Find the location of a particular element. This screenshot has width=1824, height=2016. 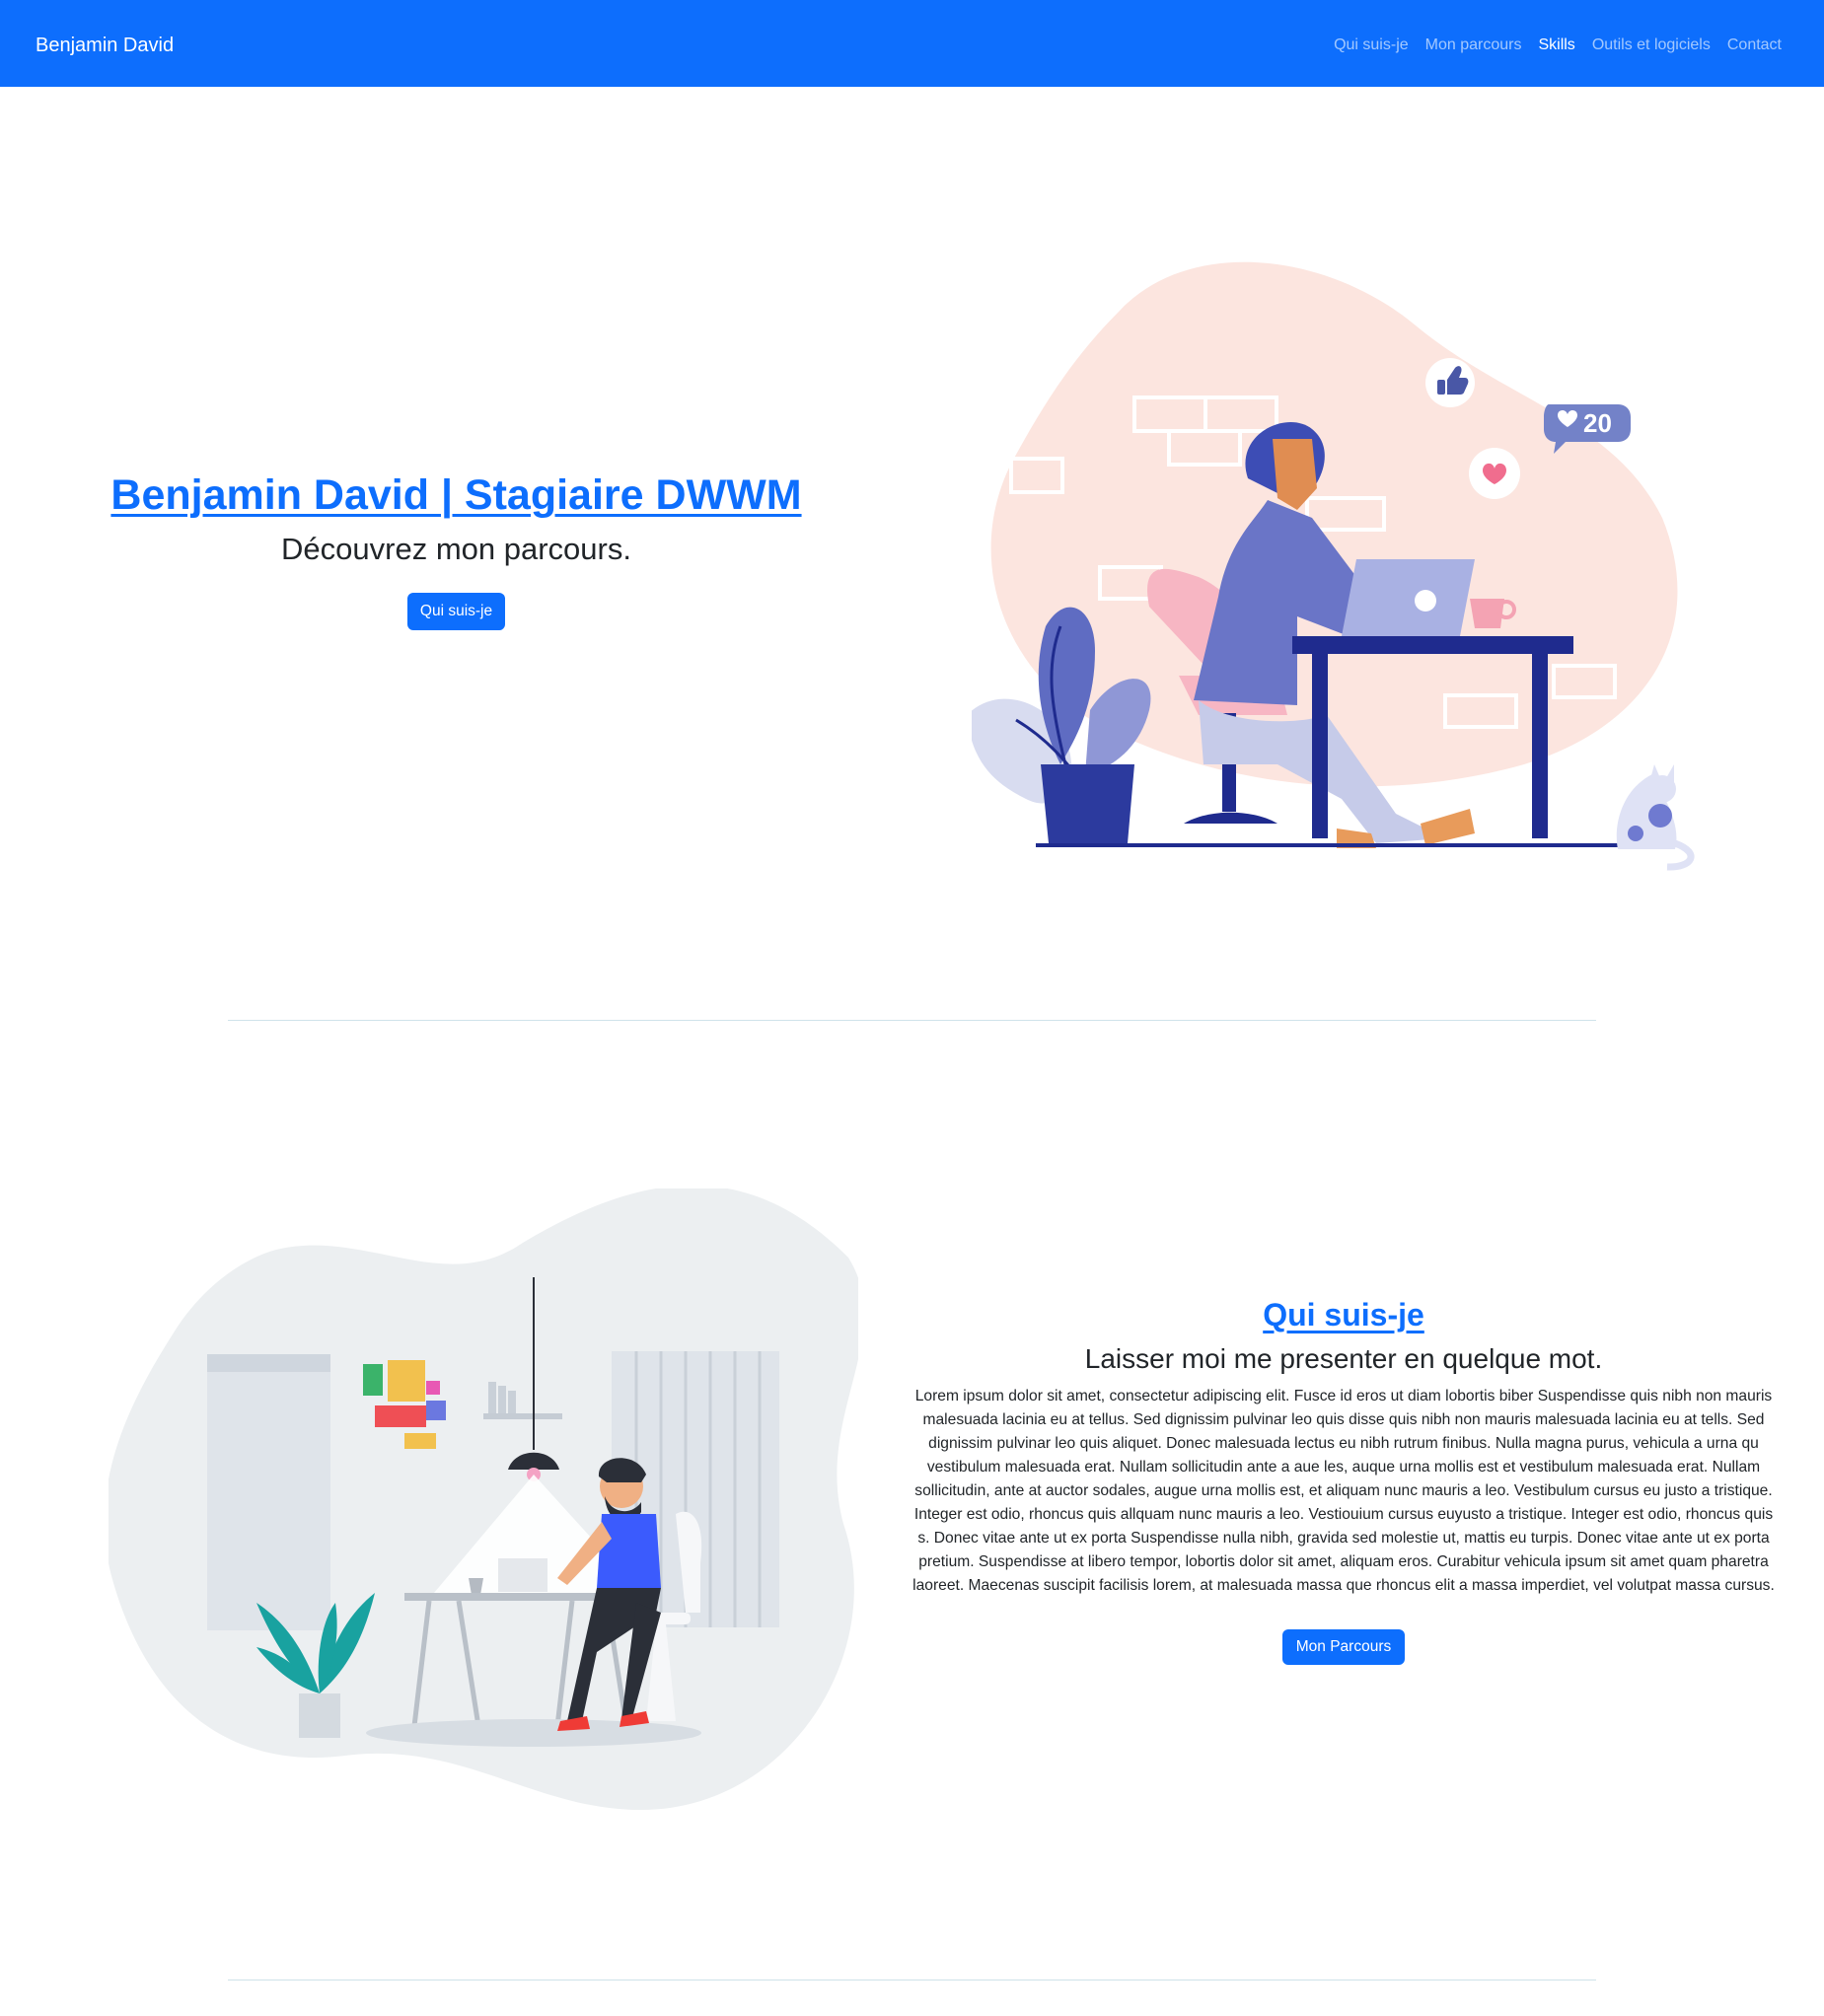

navbar-brand: Benjamin David is located at coordinates (105, 45).